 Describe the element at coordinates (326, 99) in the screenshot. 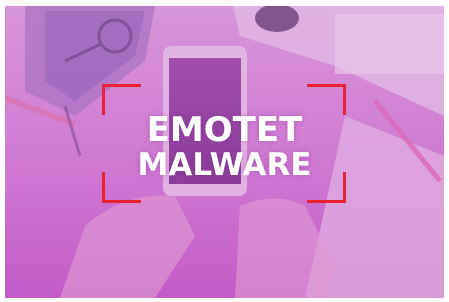

I see `bracket-top-right` at that location.